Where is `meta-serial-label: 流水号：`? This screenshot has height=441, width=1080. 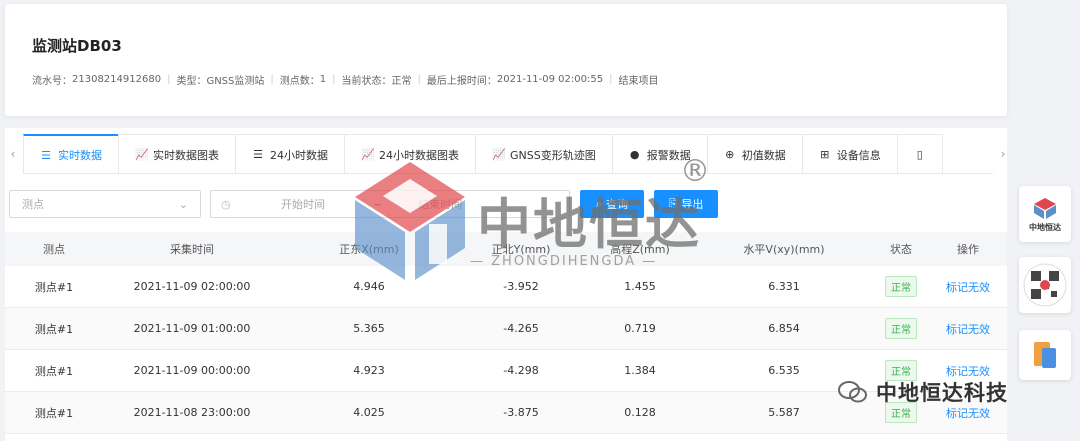
meta-serial-label: 流水号： is located at coordinates (52, 81).